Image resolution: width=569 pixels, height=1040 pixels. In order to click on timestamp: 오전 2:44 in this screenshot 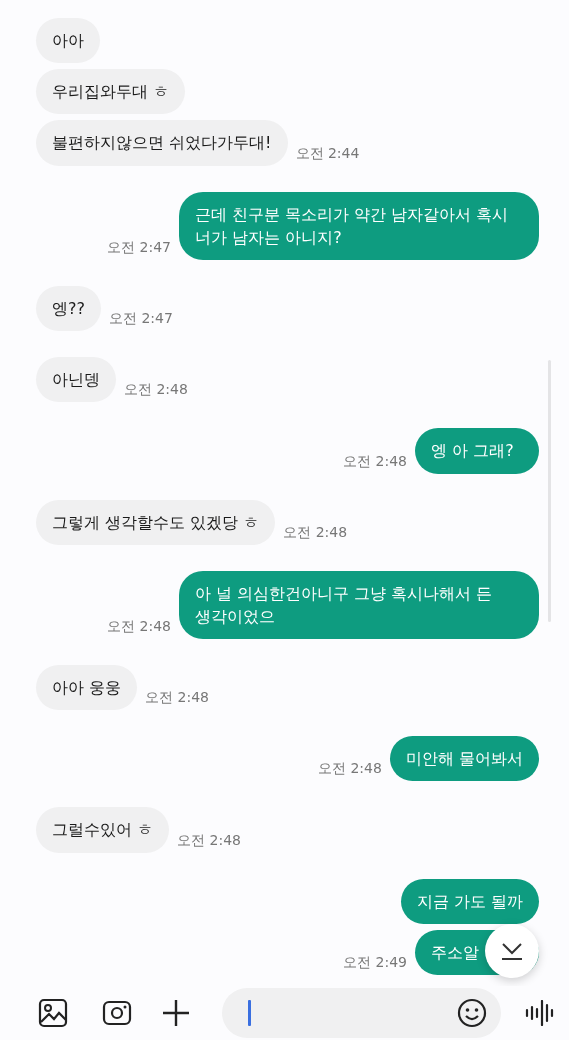, I will do `click(327, 153)`.